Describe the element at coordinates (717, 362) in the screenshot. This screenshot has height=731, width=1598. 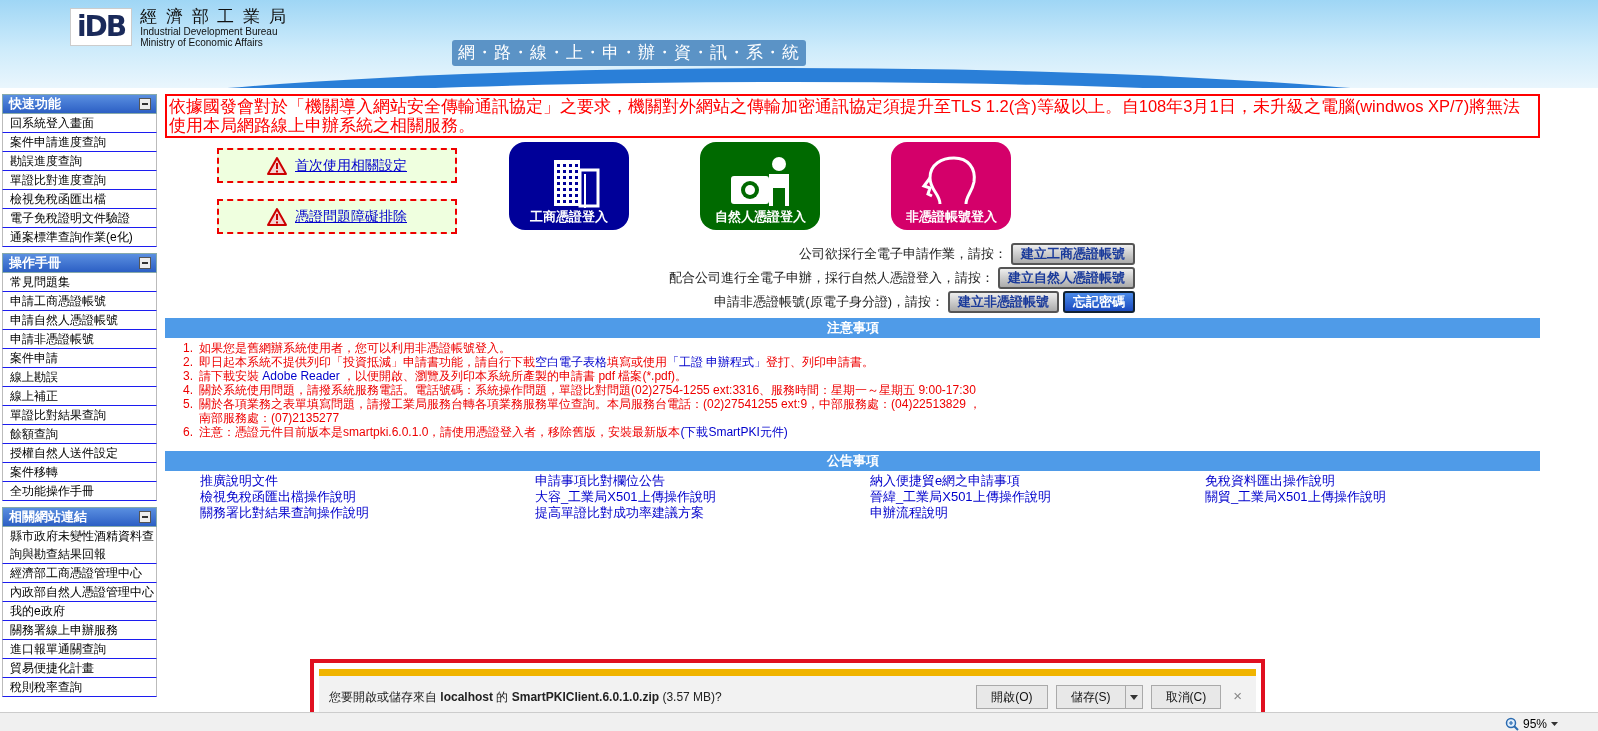
I see `note-link: 「工證 申辦程式」` at that location.